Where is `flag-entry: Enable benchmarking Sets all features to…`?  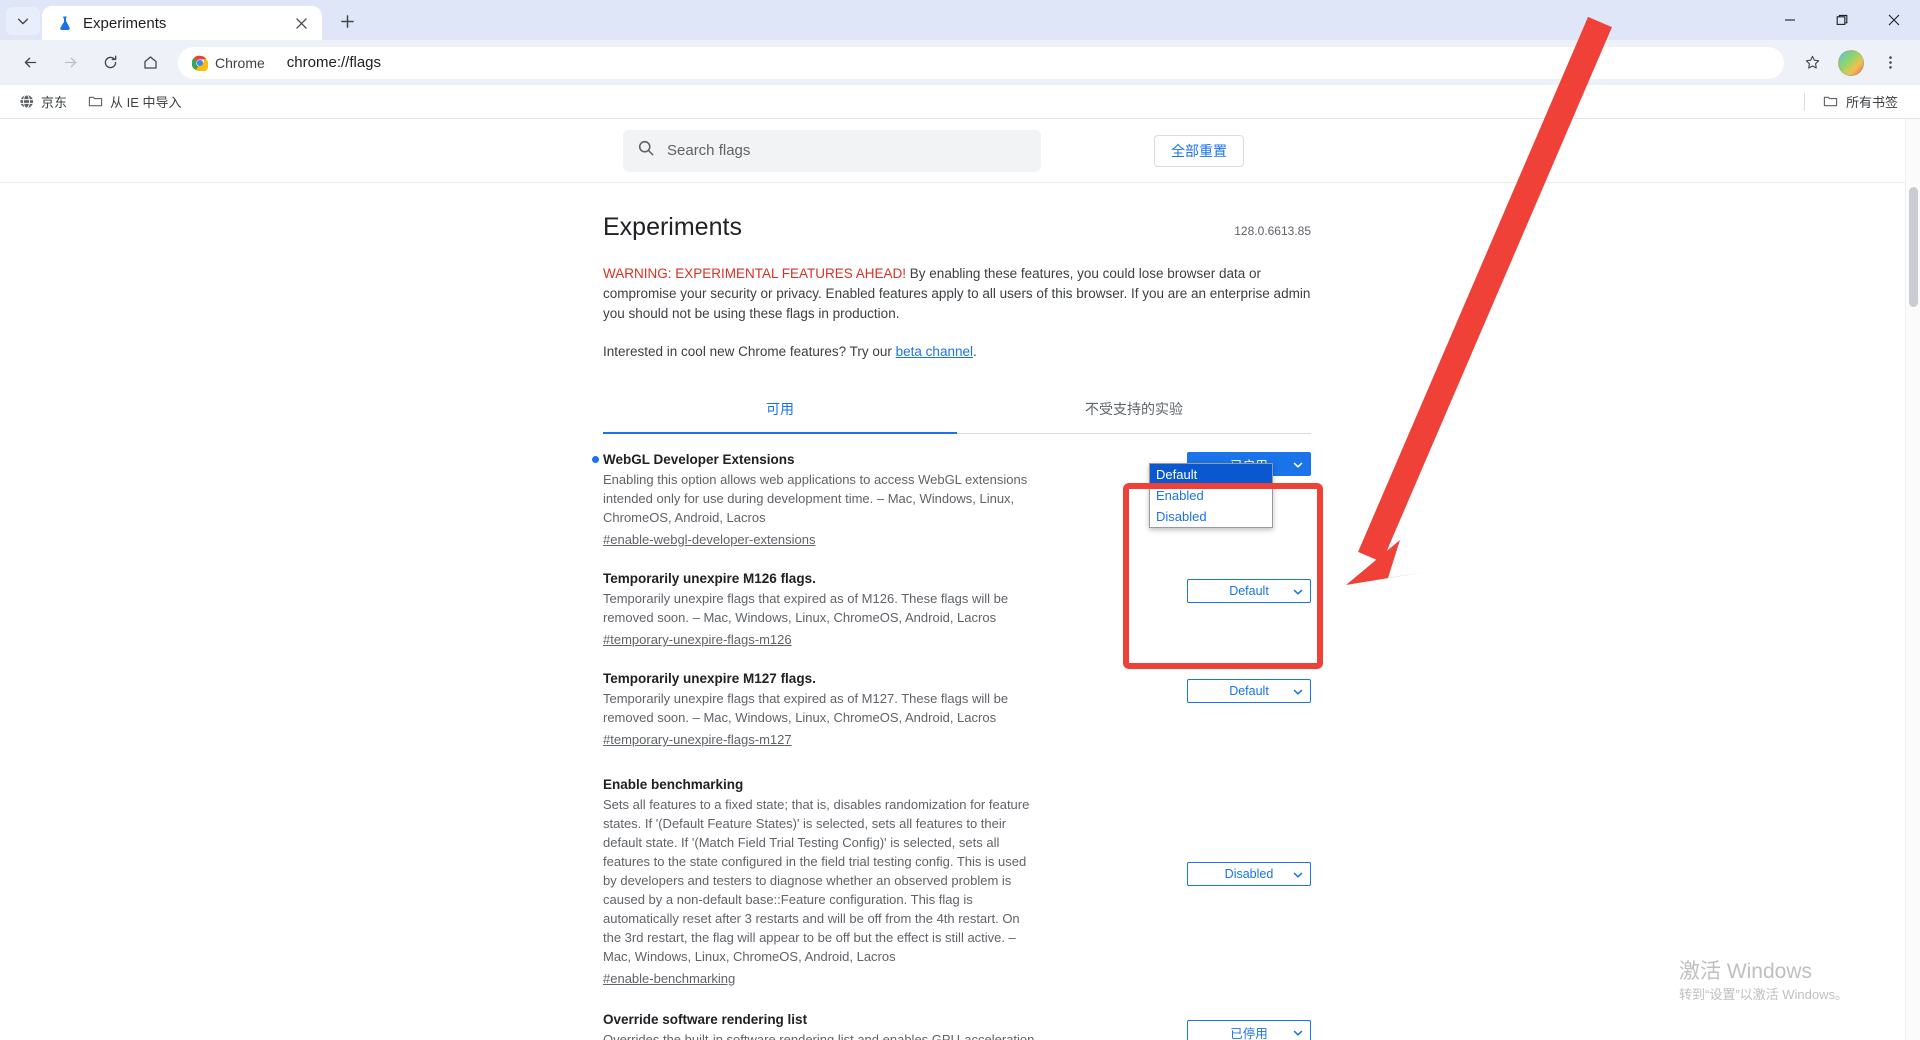
flag-entry: Enable benchmarking Sets all features to… is located at coordinates (957, 868).